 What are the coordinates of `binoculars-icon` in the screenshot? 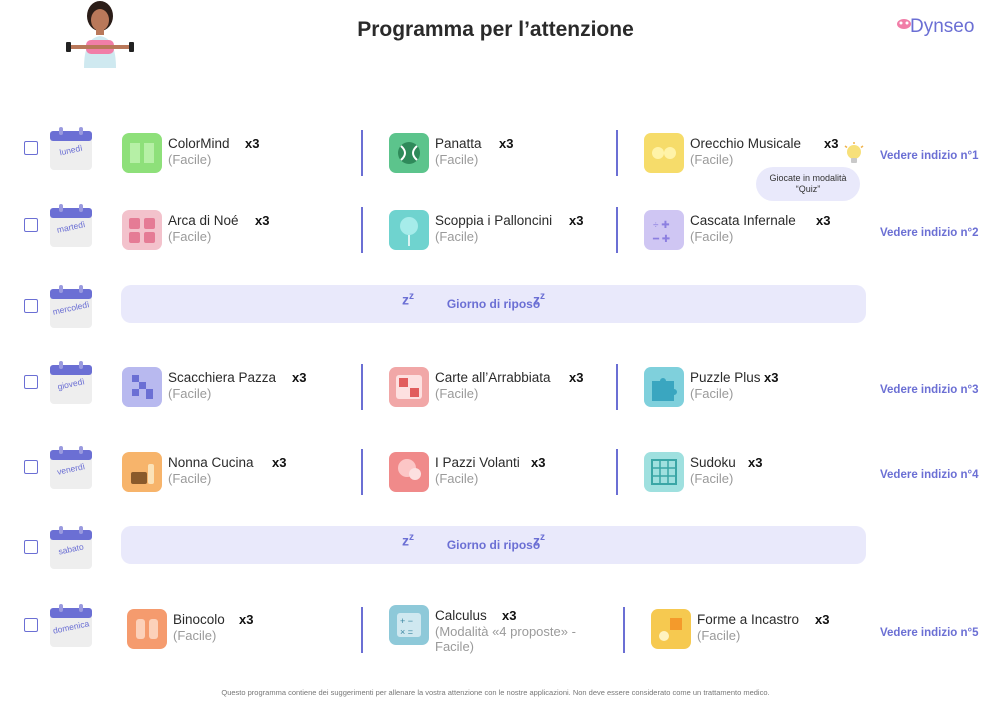 It's located at (147, 629).